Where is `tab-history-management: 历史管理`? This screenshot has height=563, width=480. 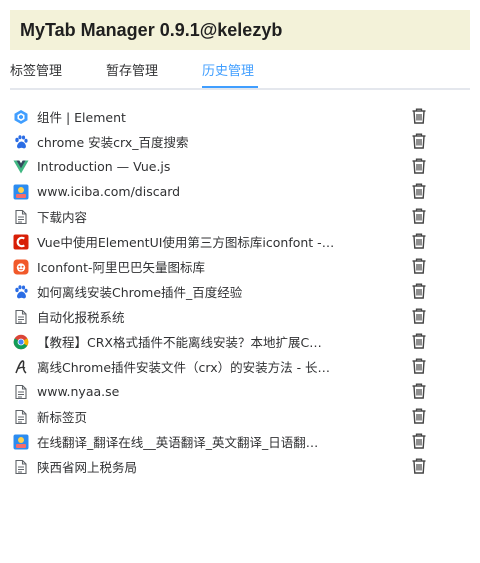 tab-history-management: 历史管理 is located at coordinates (228, 75).